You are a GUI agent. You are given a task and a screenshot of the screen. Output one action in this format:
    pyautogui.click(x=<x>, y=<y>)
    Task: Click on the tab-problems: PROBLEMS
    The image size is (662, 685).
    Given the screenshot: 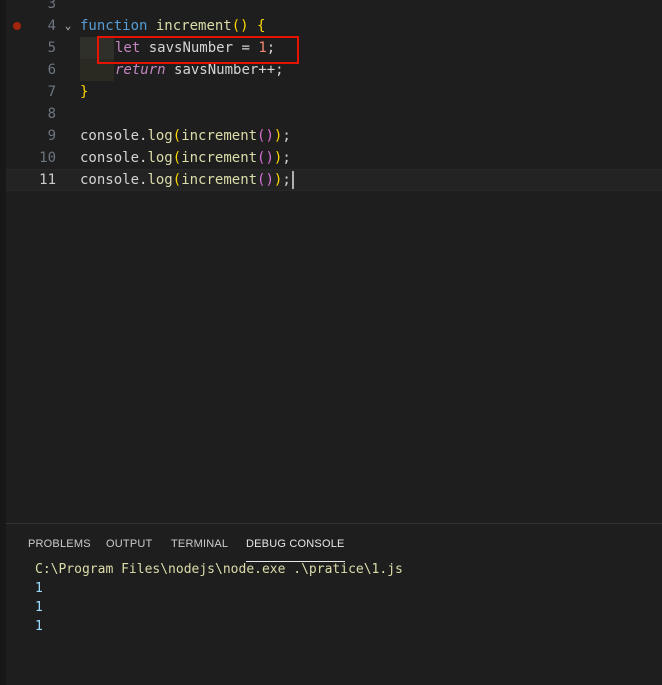 What is the action you would take?
    pyautogui.click(x=59, y=548)
    